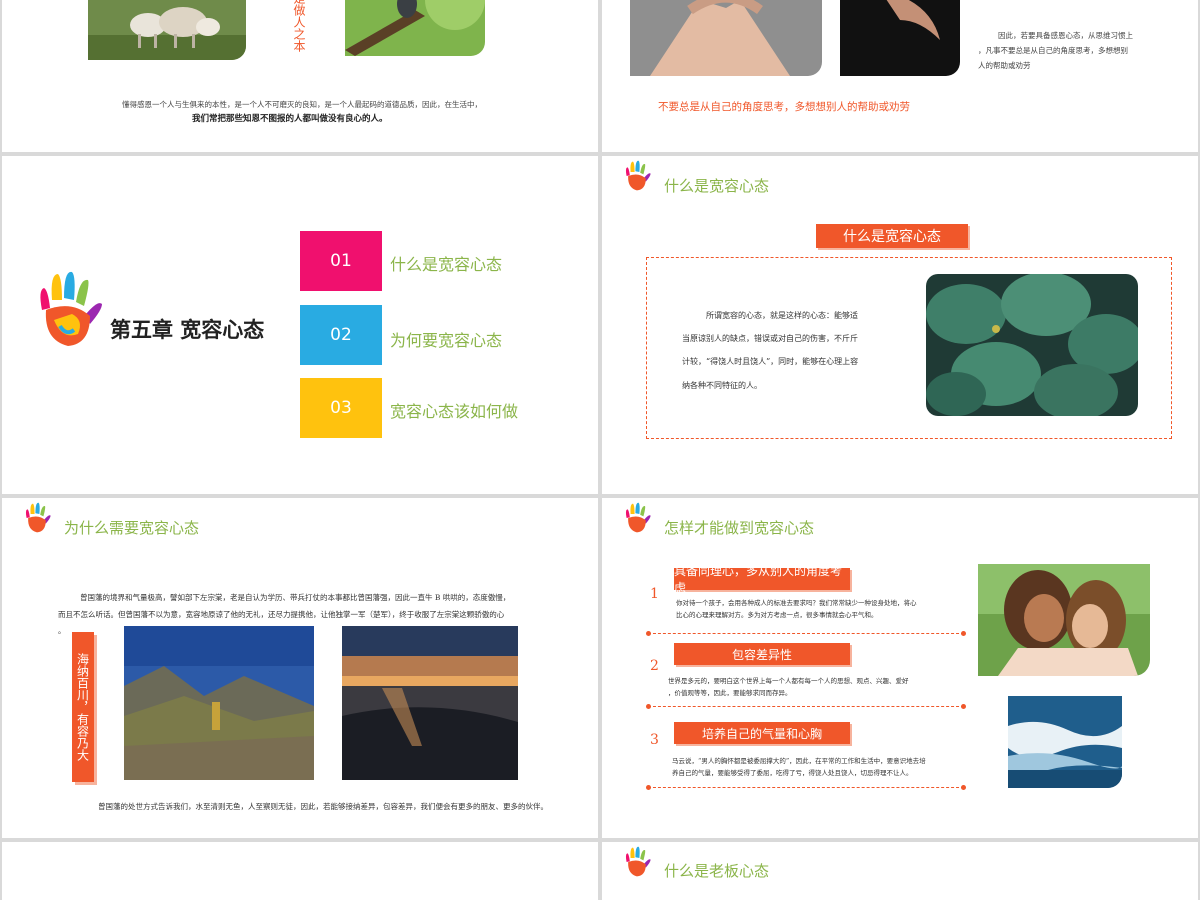  Describe the element at coordinates (900, 38) in the screenshot. I see `dark-hand-photo` at that location.